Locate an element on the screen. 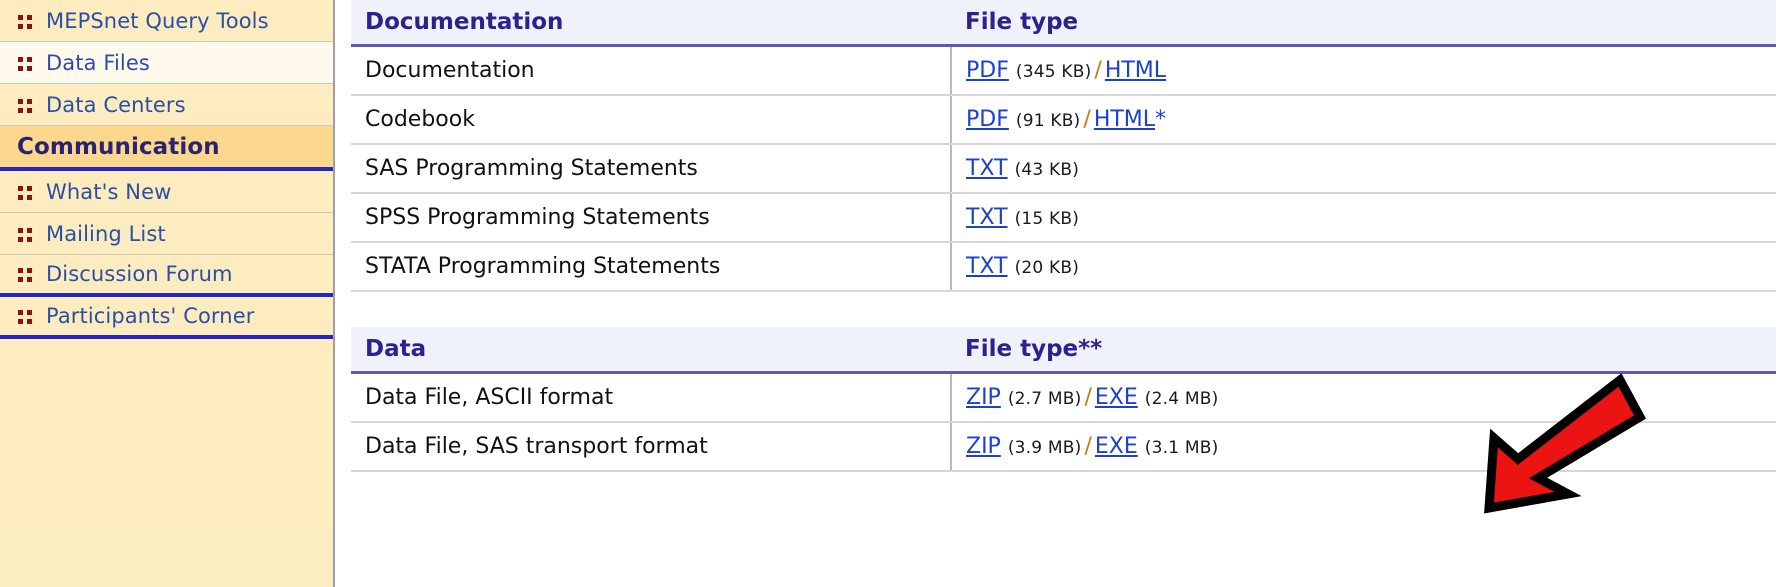 The image size is (1789, 587). table-header-row: Data File type** is located at coordinates (1063, 350).